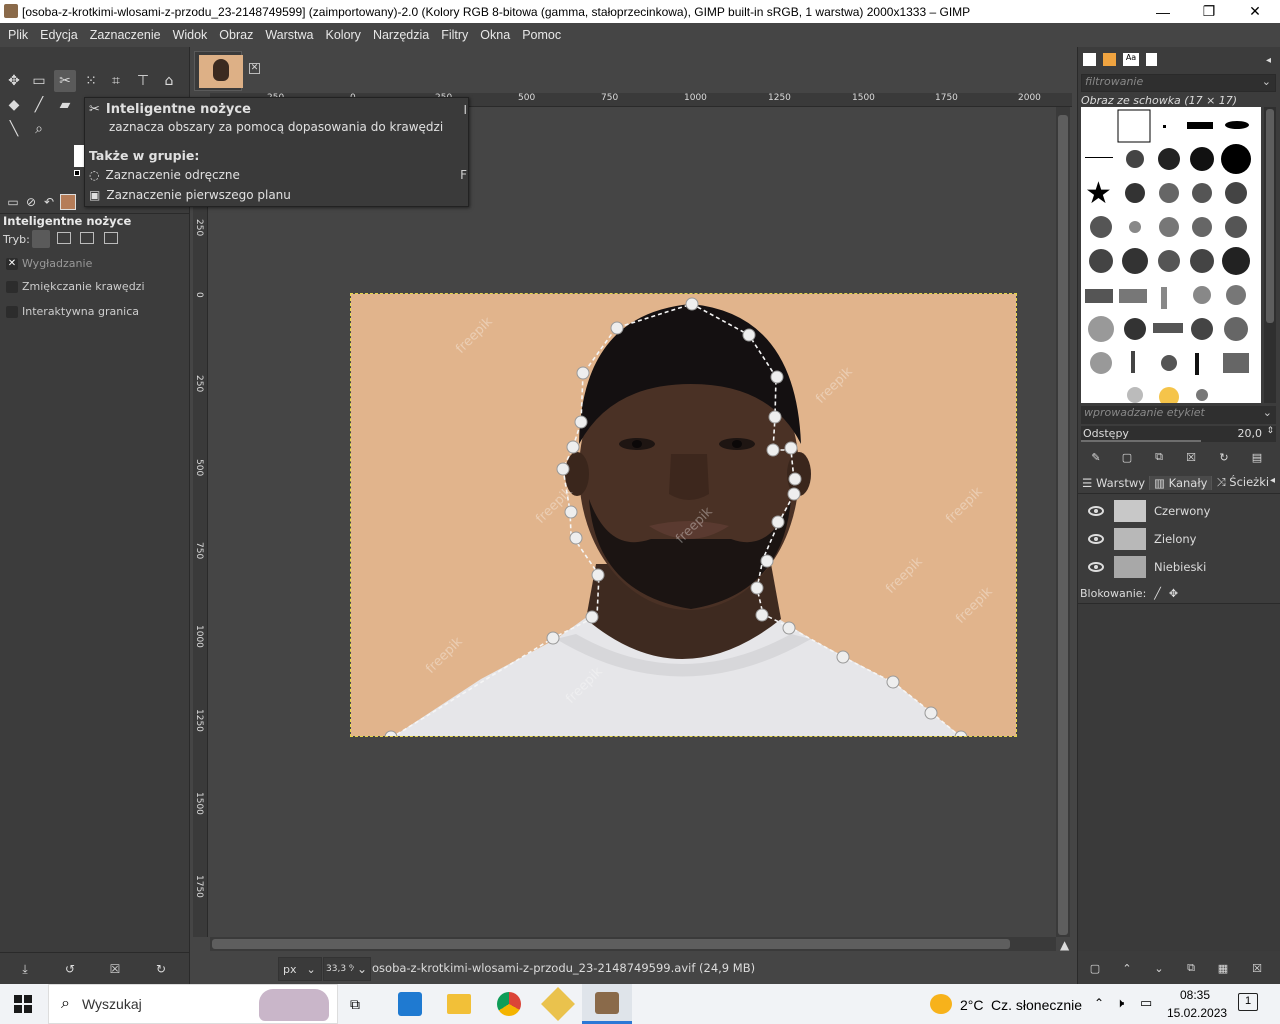  What do you see at coordinates (1248, 1002) in the screenshot?
I see `notifications-icon: 1` at bounding box center [1248, 1002].